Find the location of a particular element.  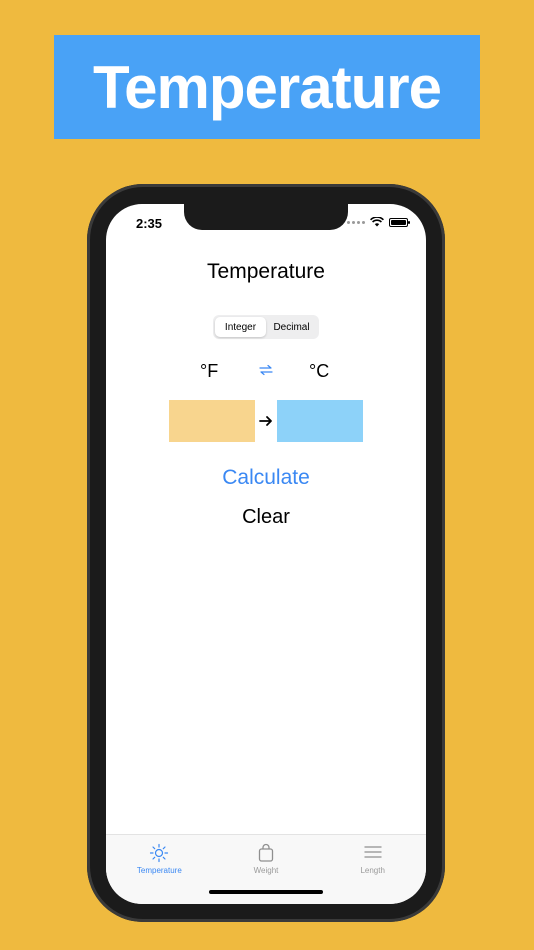

segment-decimal: Decimal is located at coordinates (291, 327).